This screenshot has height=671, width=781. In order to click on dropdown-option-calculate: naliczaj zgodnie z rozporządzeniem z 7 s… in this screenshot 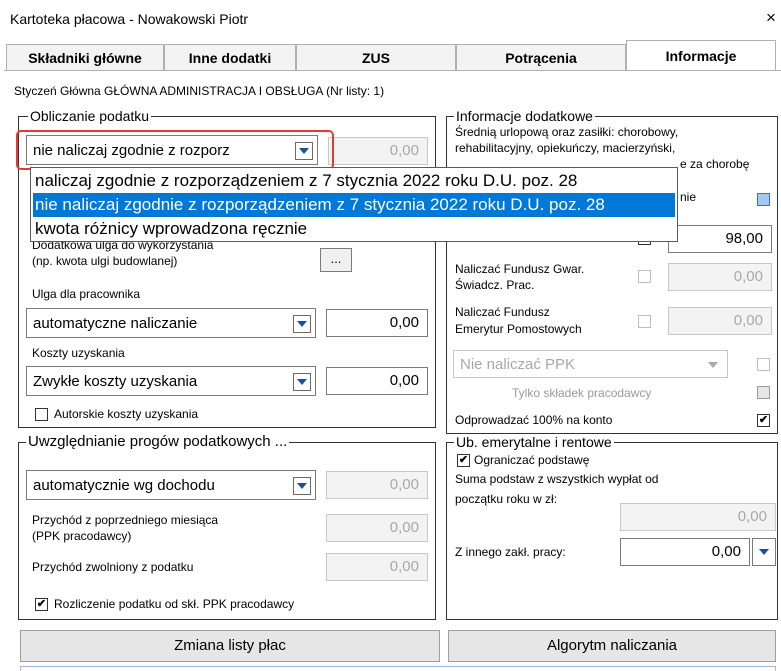, I will do `click(354, 181)`.